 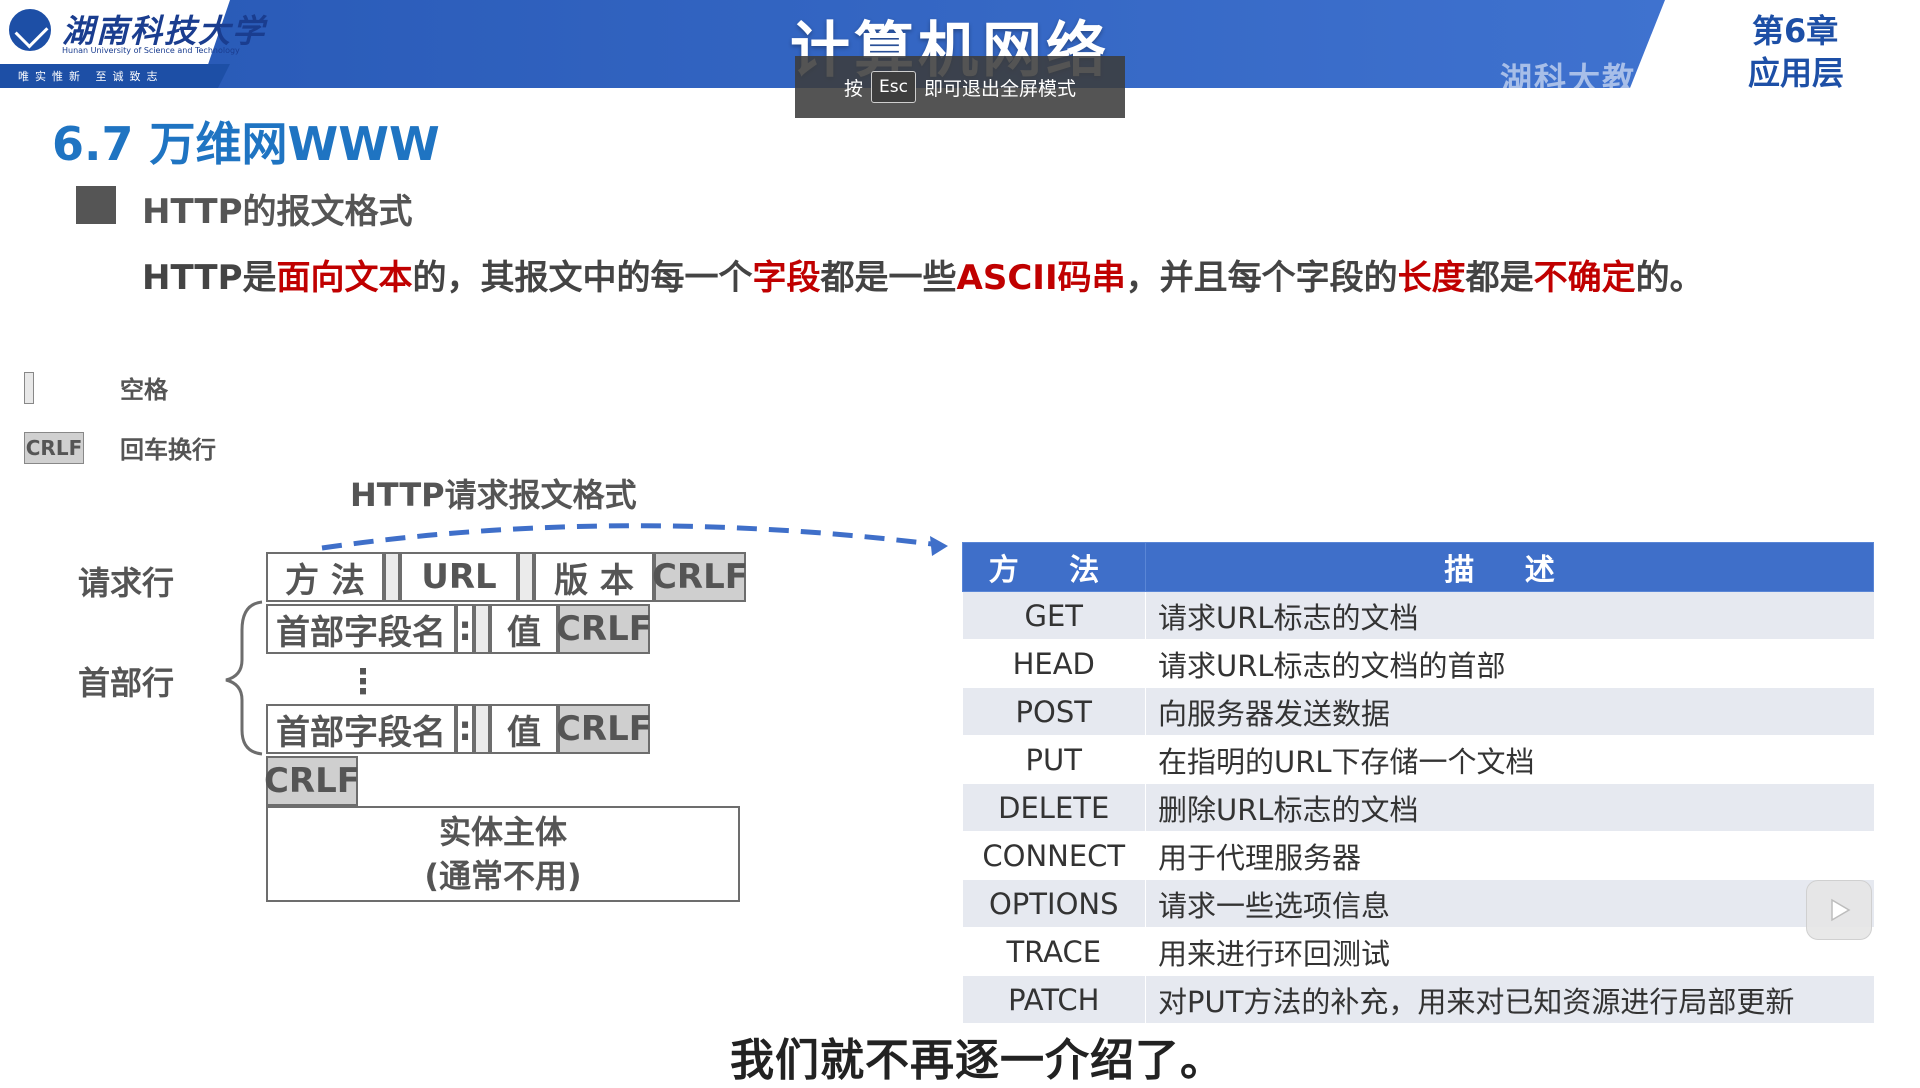 I want to click on blank-line-crlf-cell: CRLF, so click(x=312, y=781).